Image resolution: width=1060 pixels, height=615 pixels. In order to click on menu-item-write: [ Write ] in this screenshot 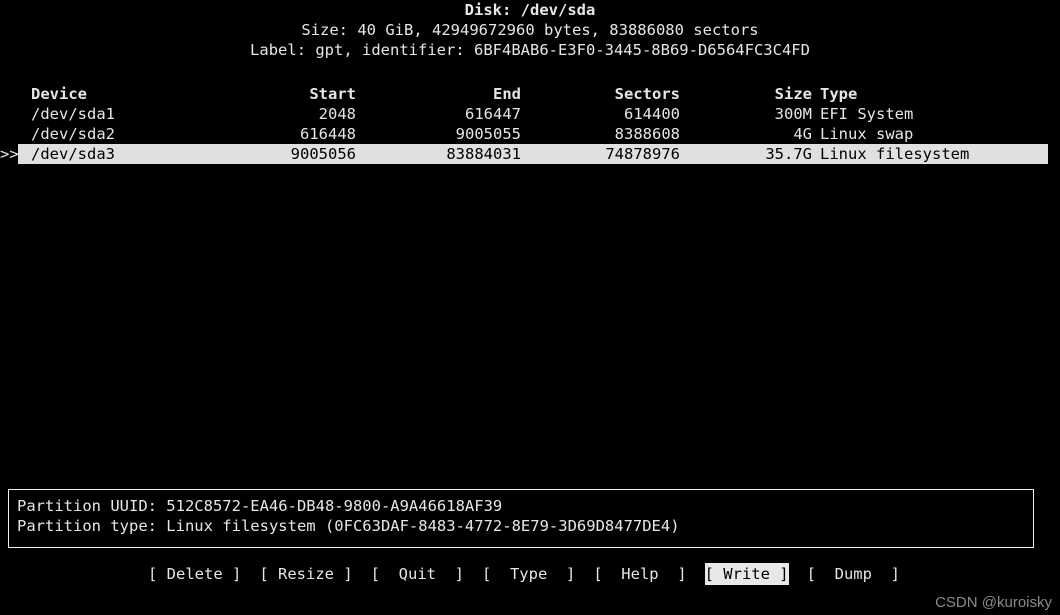, I will do `click(746, 574)`.